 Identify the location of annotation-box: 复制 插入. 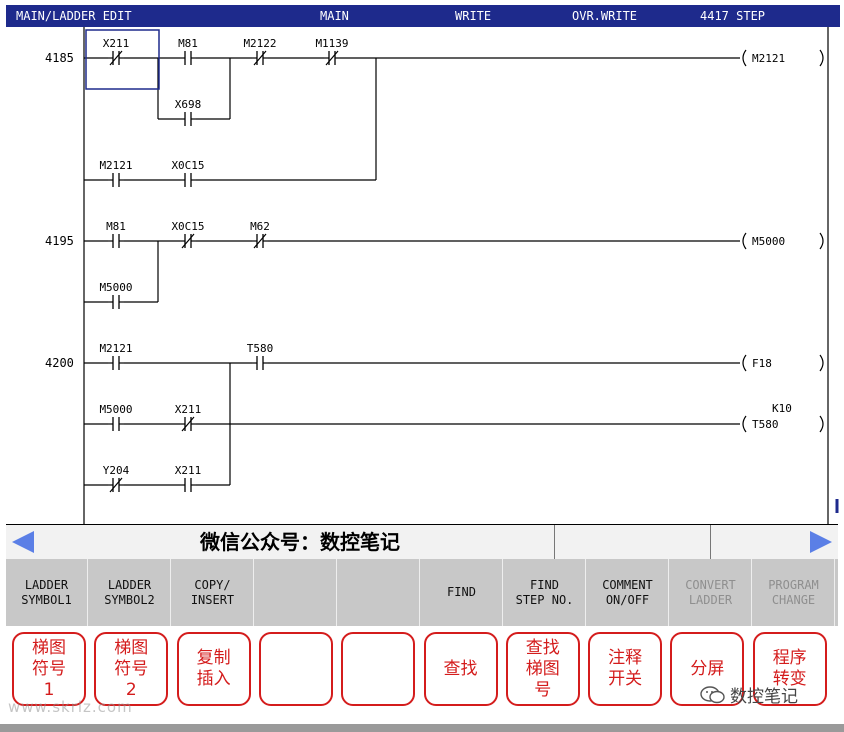
(213, 669).